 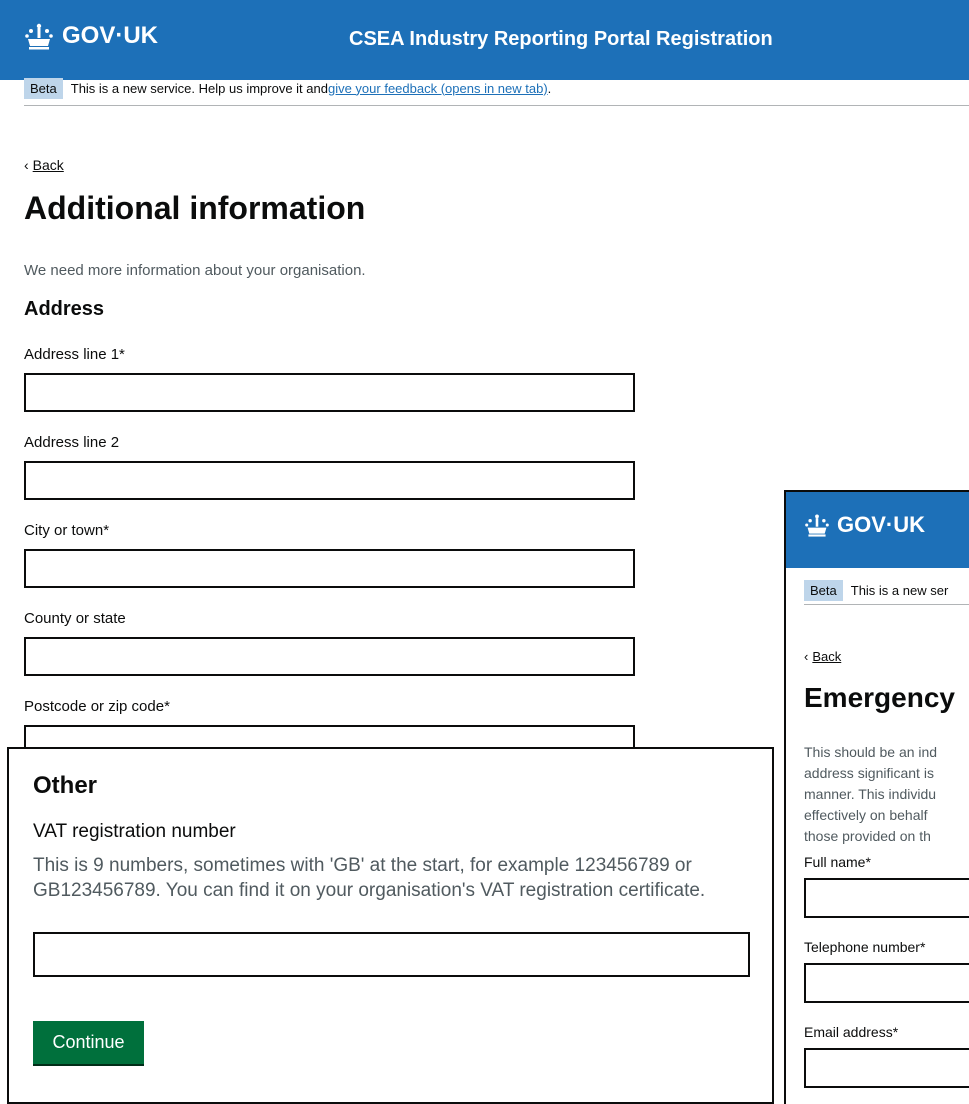 What do you see at coordinates (43, 88) in the screenshot?
I see `beta-tag: Beta` at bounding box center [43, 88].